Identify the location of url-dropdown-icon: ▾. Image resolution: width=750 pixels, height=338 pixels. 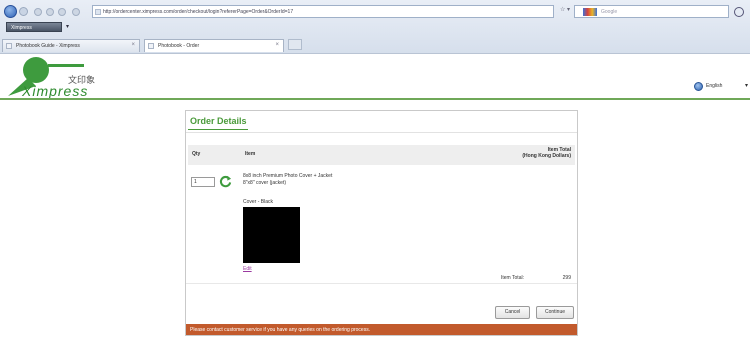
(568, 9).